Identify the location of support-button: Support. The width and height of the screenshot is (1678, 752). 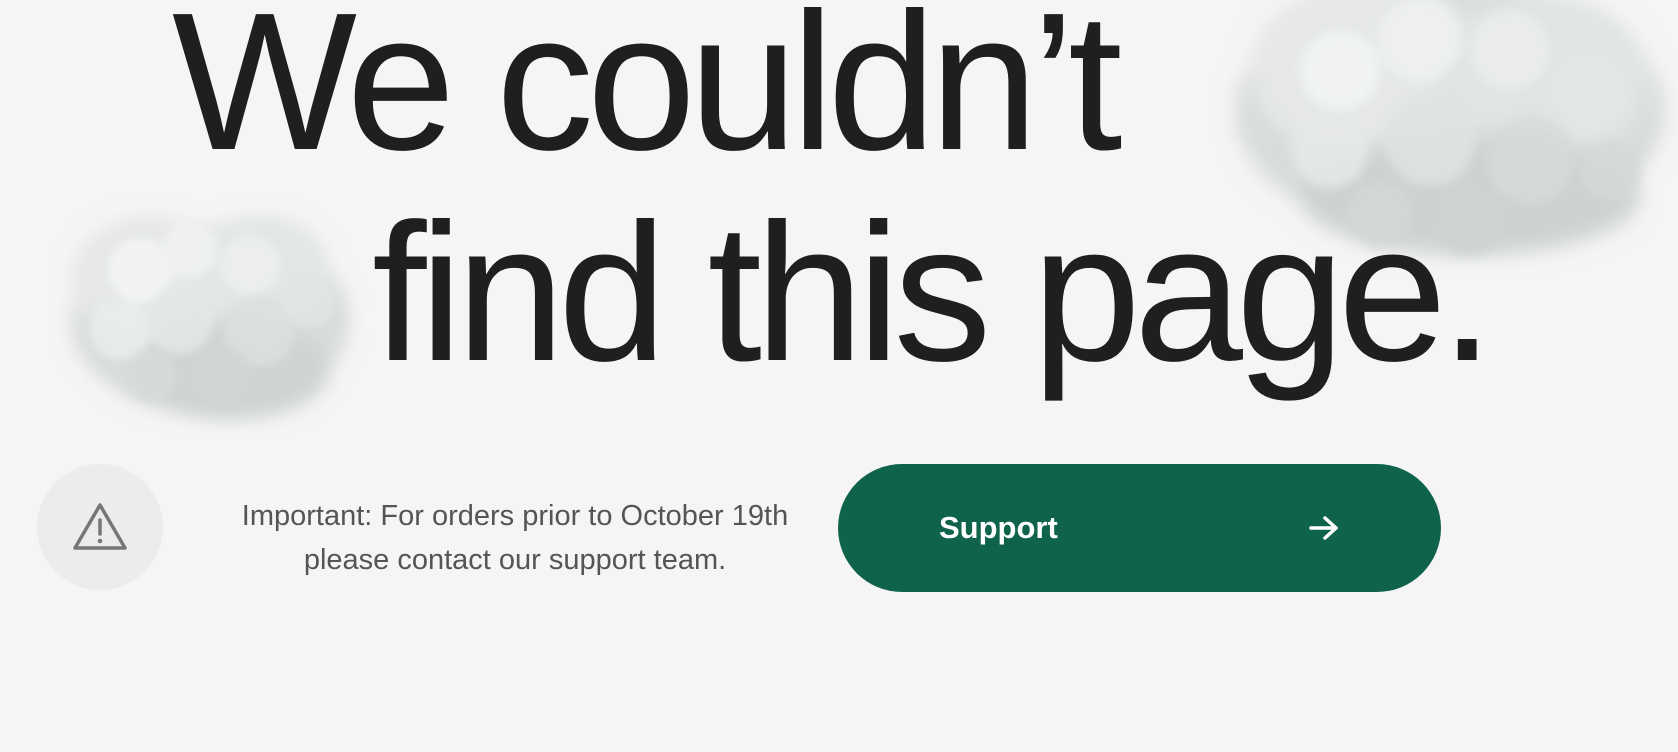
(1139, 528).